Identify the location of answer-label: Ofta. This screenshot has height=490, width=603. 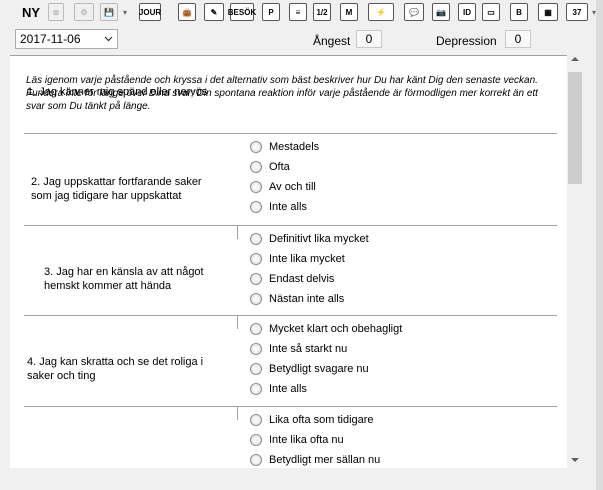
(279, 167).